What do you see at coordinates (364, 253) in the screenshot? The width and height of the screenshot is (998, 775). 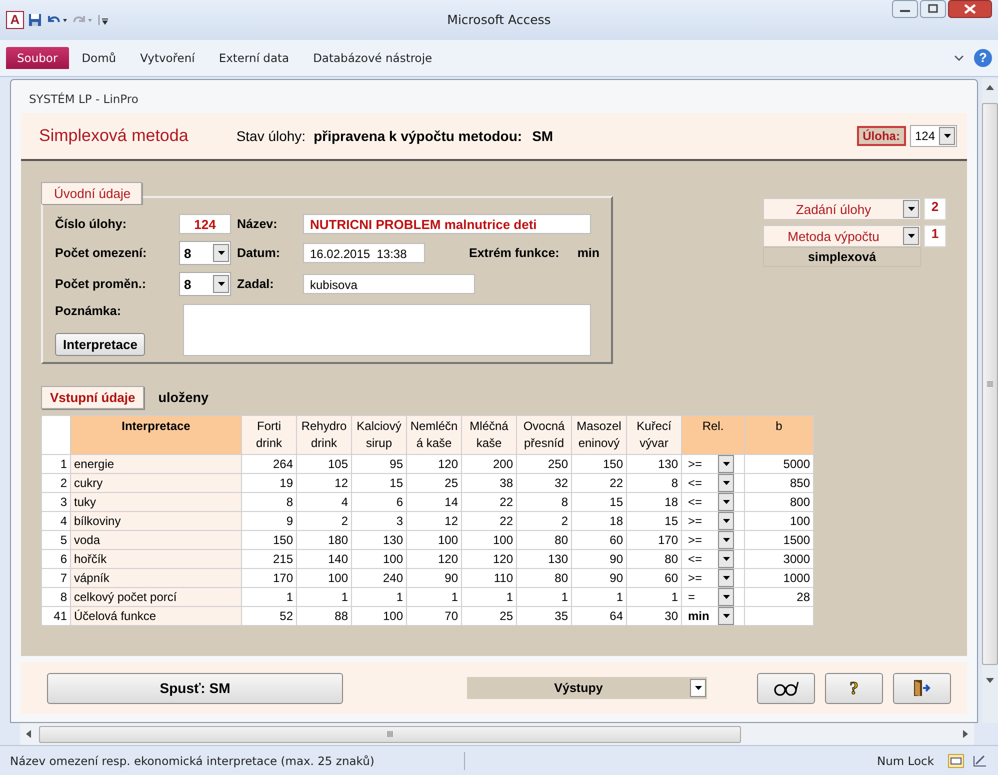 I see `date-field: 16.02.2015 13:38` at bounding box center [364, 253].